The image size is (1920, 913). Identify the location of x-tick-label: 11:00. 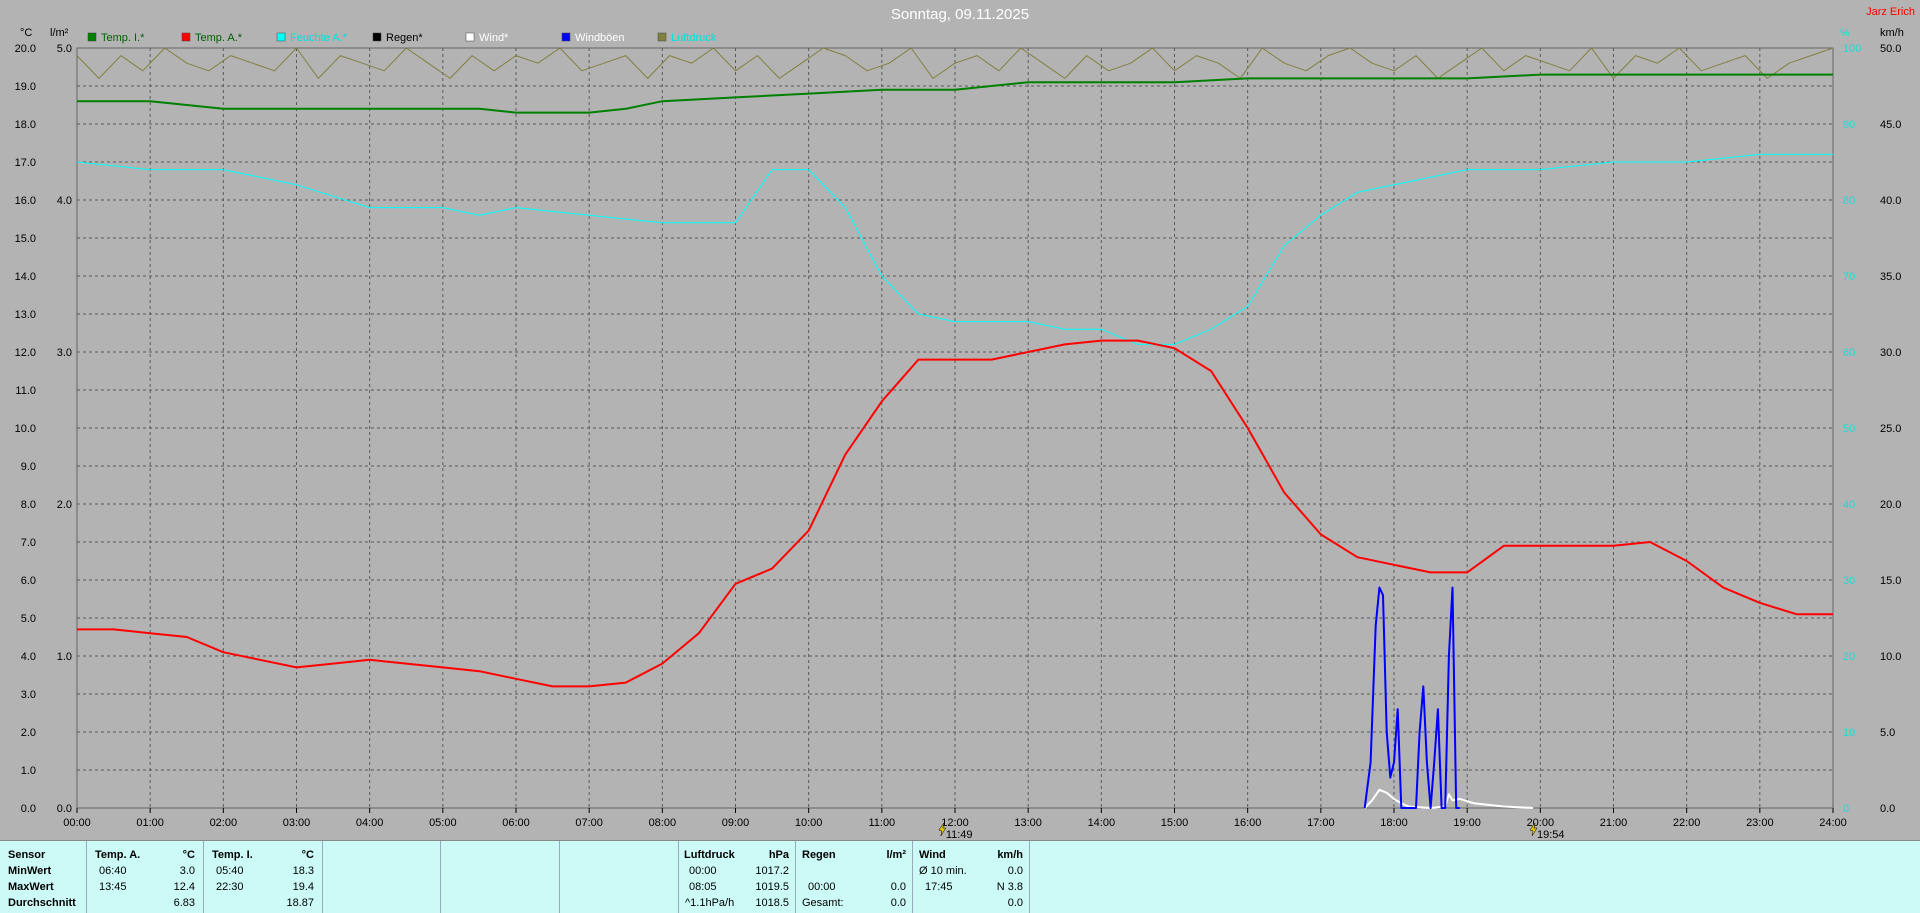
(881, 823).